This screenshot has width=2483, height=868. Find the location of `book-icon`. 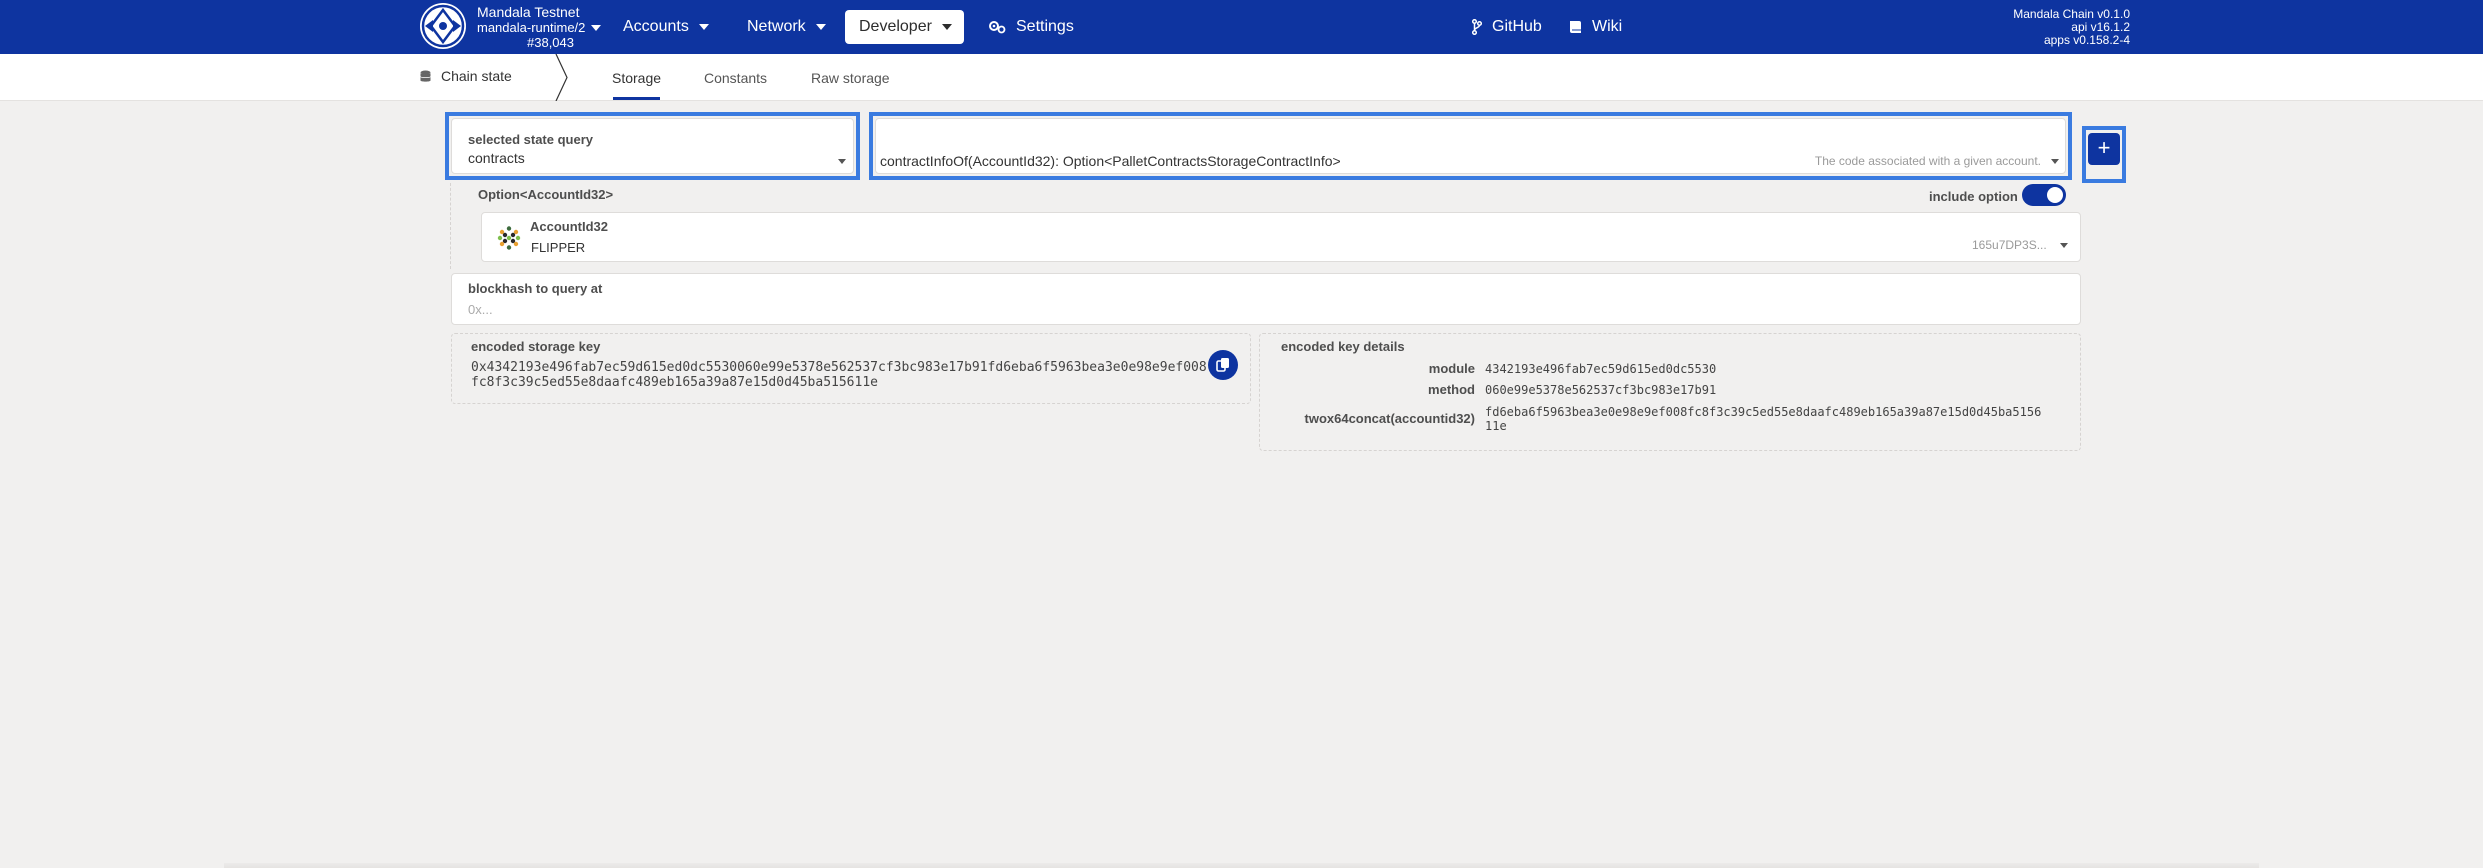

book-icon is located at coordinates (1575, 27).